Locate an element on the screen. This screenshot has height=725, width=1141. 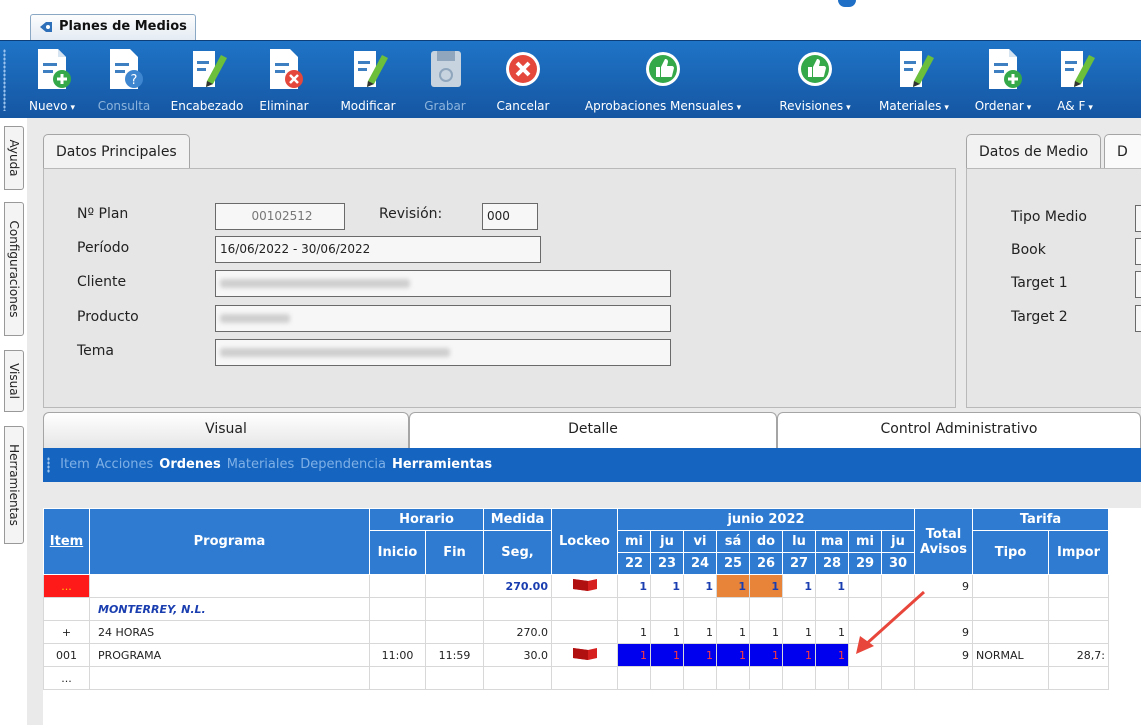
cell-seg is located at coordinates (517, 609).